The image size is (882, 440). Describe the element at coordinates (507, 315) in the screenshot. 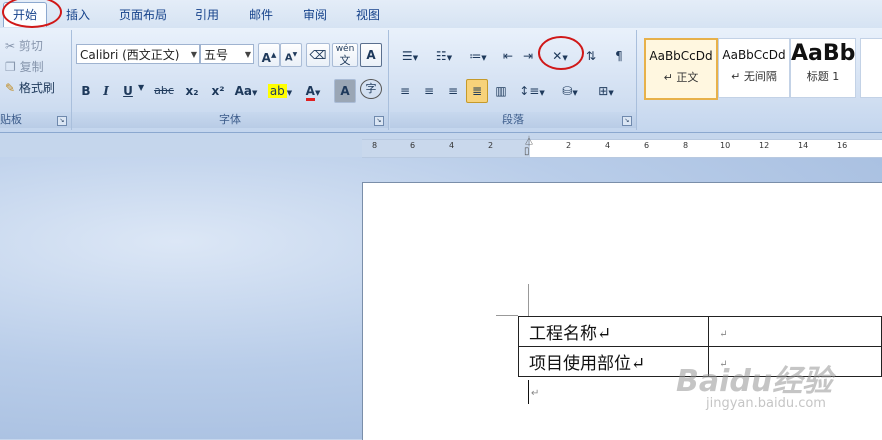

I see `margin-corner-mark` at that location.